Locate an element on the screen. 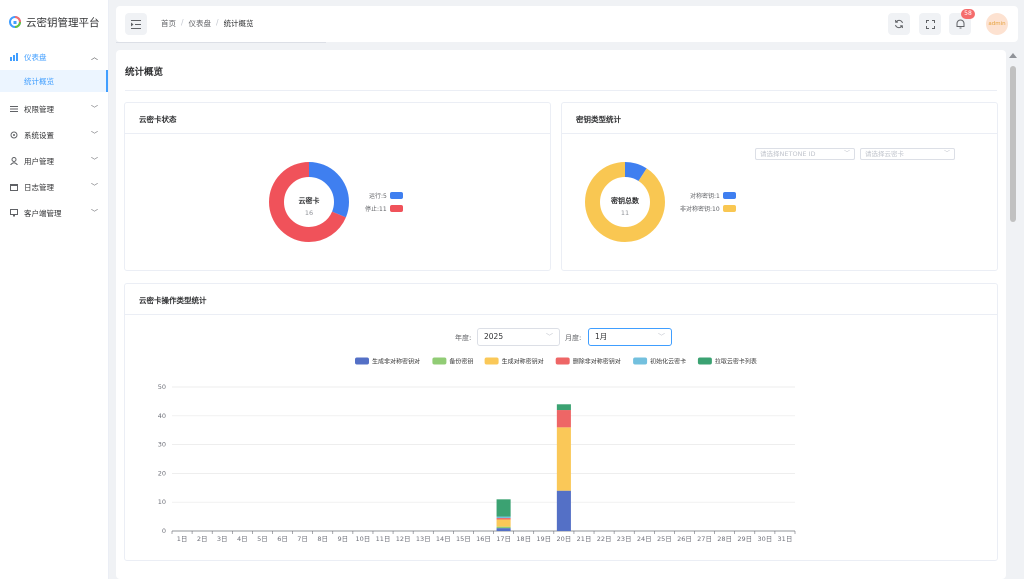 Image resolution: width=1024 pixels, height=579 pixels. bar-segment-20日-3 is located at coordinates (563, 419).